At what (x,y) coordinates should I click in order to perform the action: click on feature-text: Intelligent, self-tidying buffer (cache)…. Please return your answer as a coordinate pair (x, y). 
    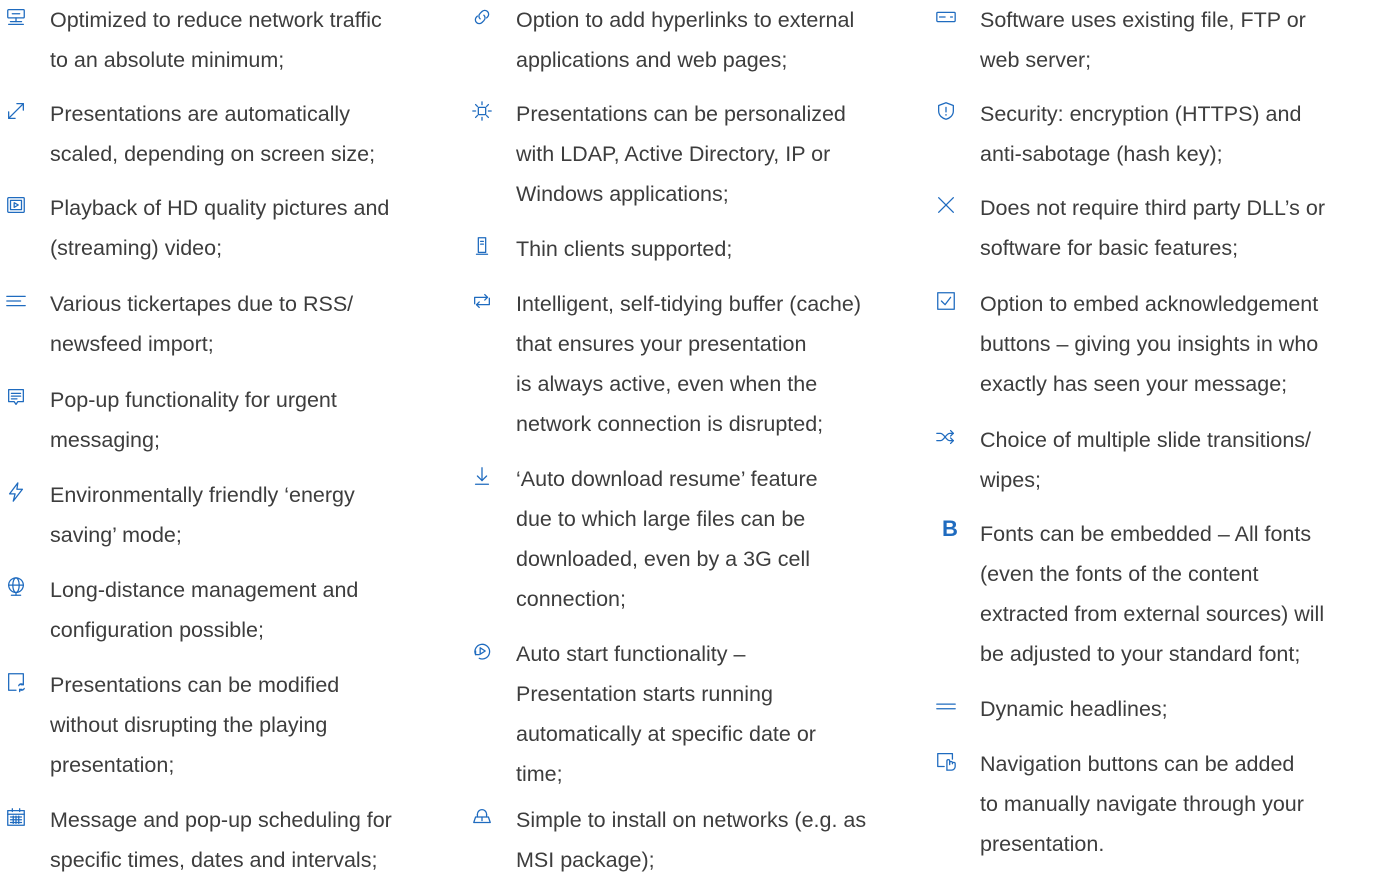
    Looking at the image, I should click on (688, 364).